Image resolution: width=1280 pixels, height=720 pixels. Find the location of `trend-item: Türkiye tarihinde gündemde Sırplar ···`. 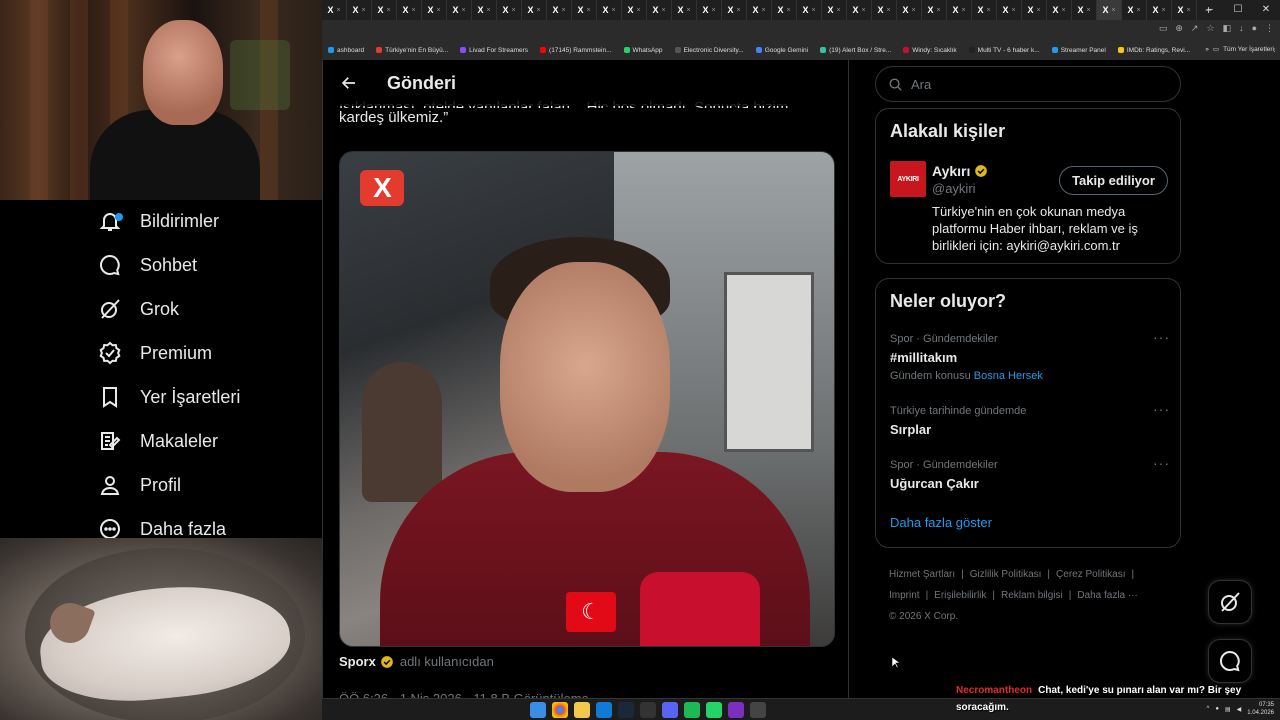

trend-item: Türkiye tarihinde gündemde Sırplar ··· is located at coordinates (1030, 419).